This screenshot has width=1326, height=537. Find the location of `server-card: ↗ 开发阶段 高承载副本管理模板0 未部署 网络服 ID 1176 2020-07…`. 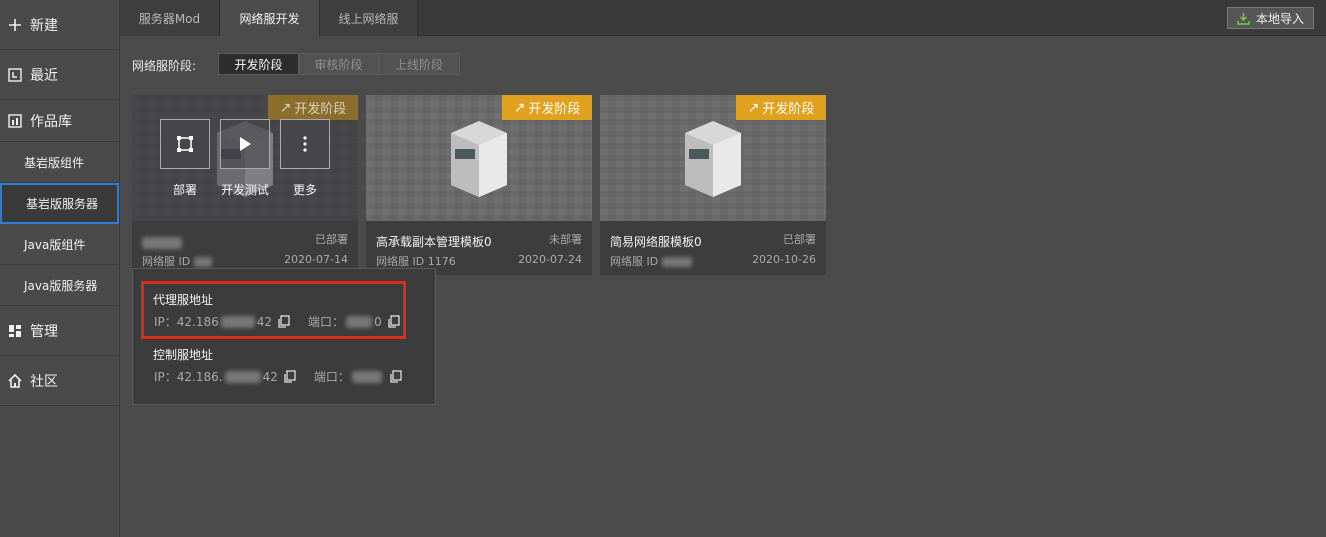

server-card: ↗ 开发阶段 高承载副本管理模板0 未部署 网络服 ID 1176 2020-07… is located at coordinates (479, 185).